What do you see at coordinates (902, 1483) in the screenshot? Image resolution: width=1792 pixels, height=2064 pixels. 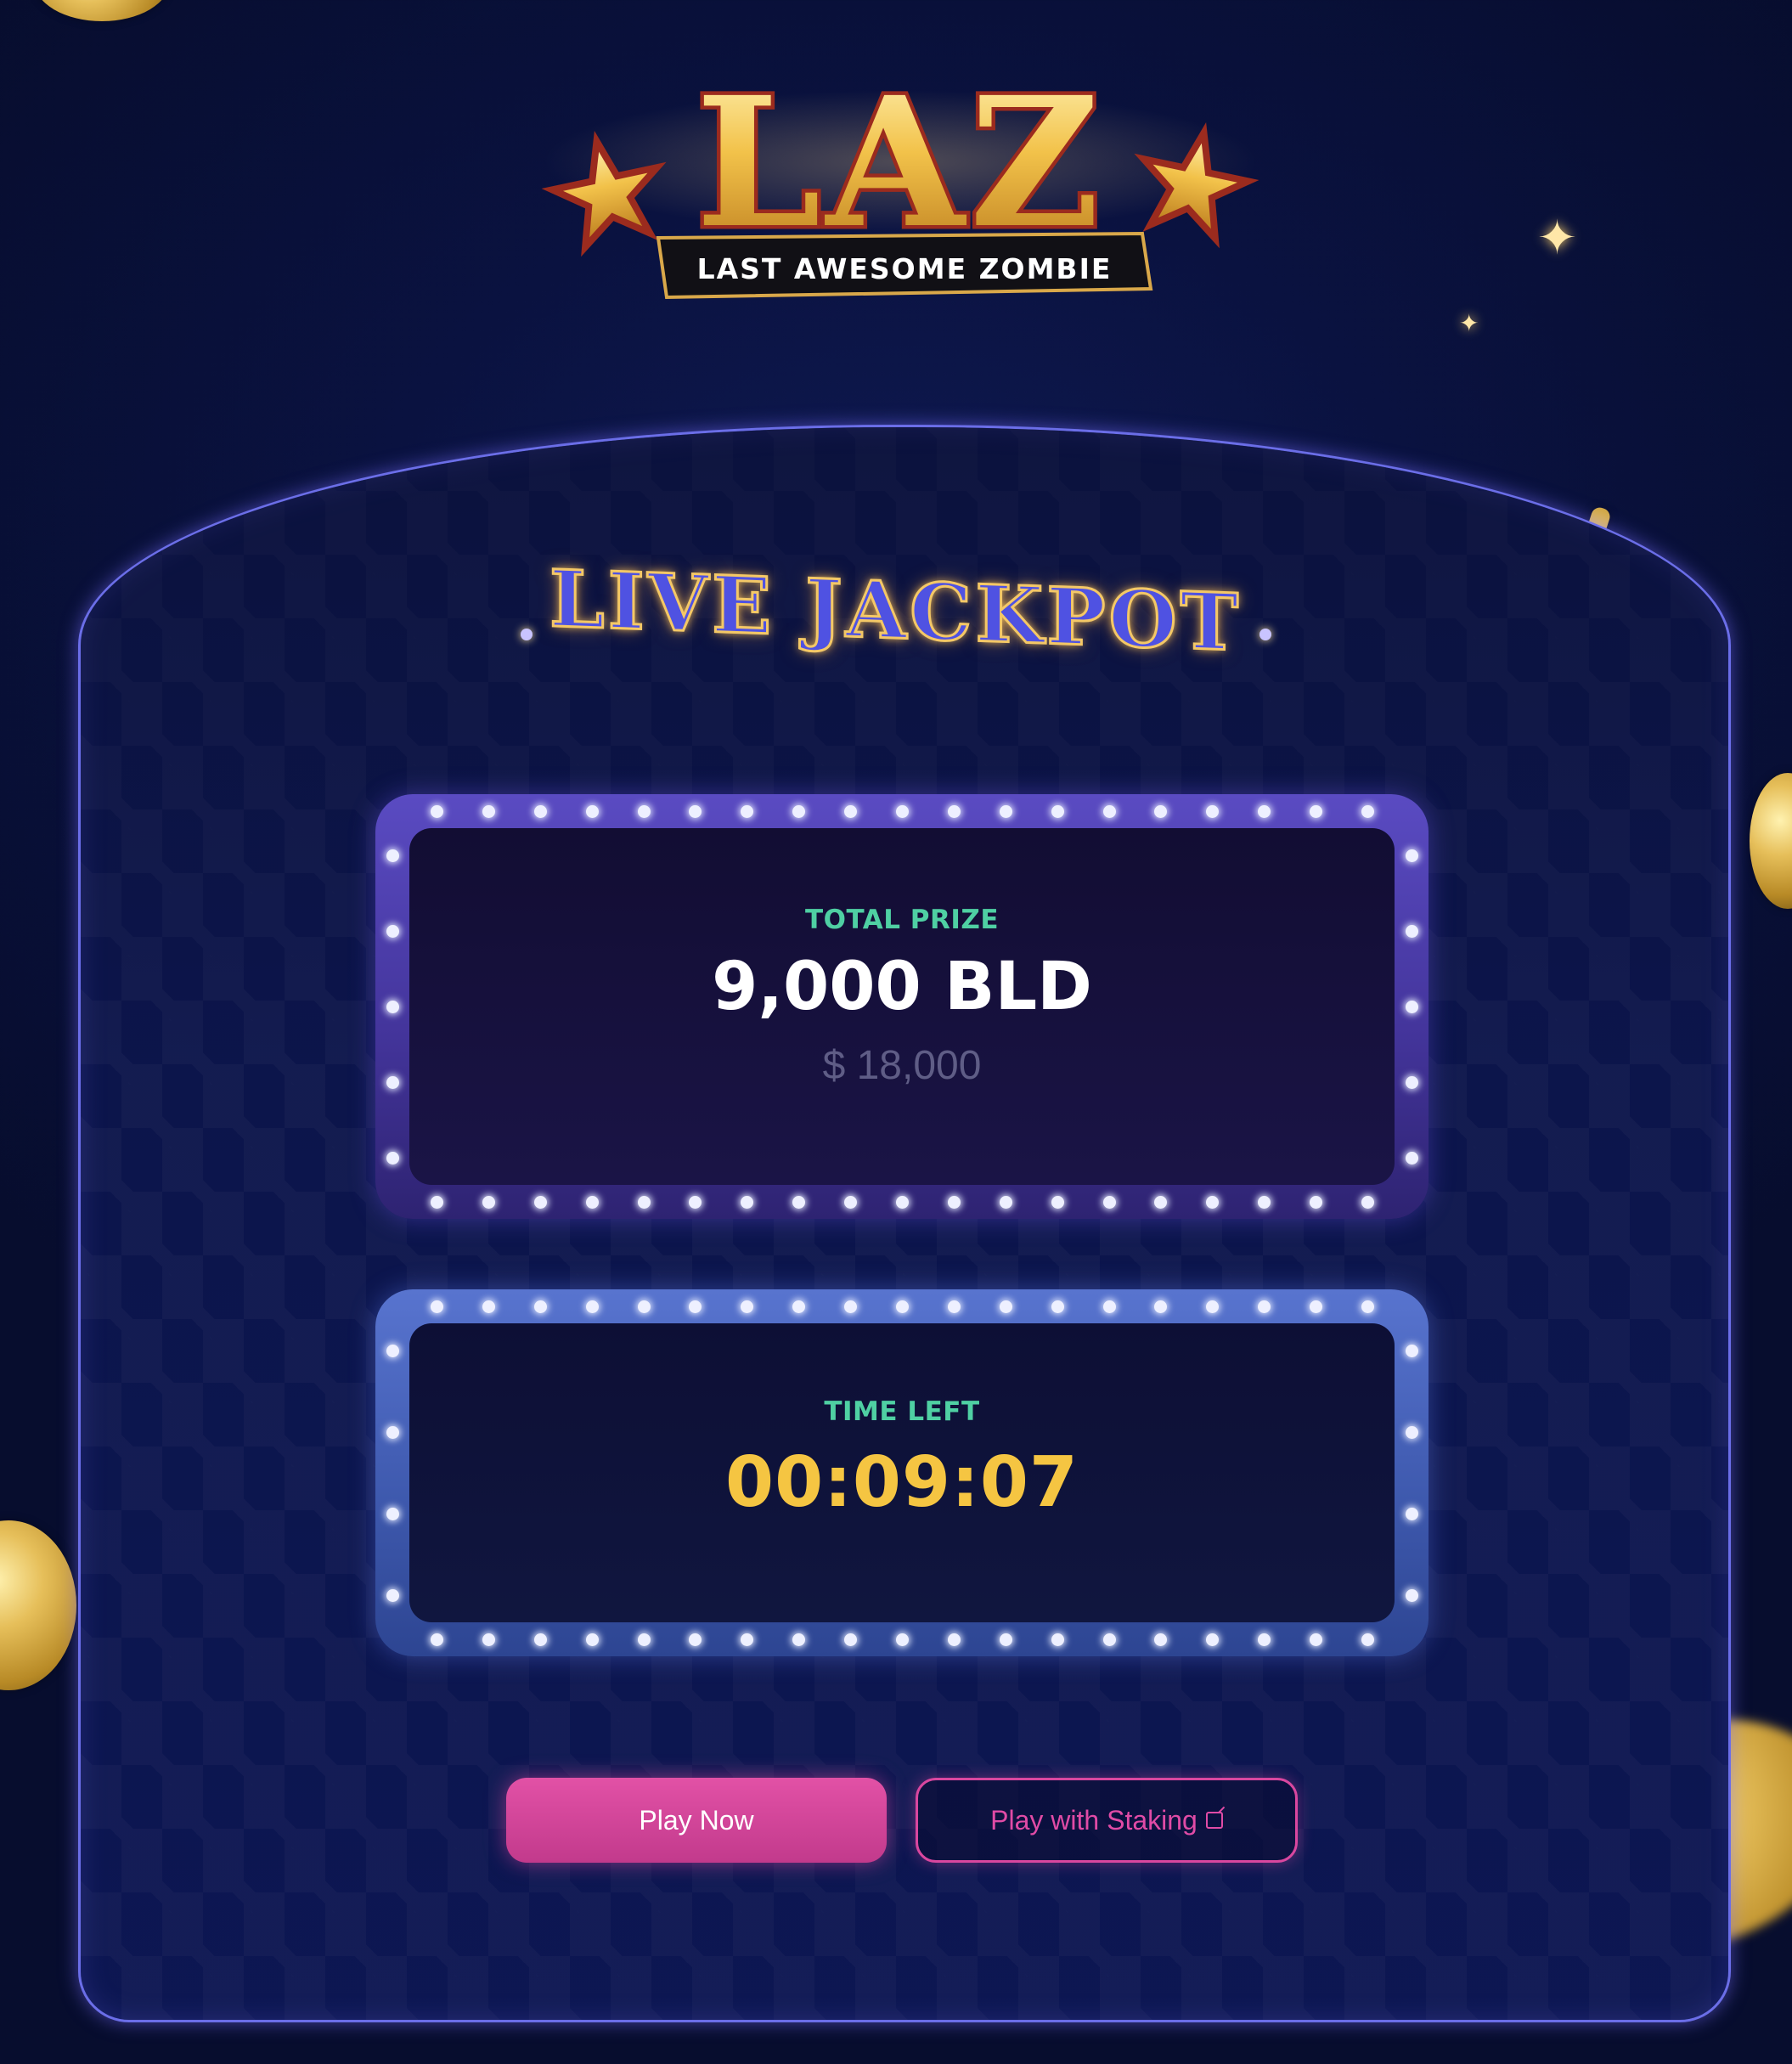 I see `countdown-timer: 00:09:07` at bounding box center [902, 1483].